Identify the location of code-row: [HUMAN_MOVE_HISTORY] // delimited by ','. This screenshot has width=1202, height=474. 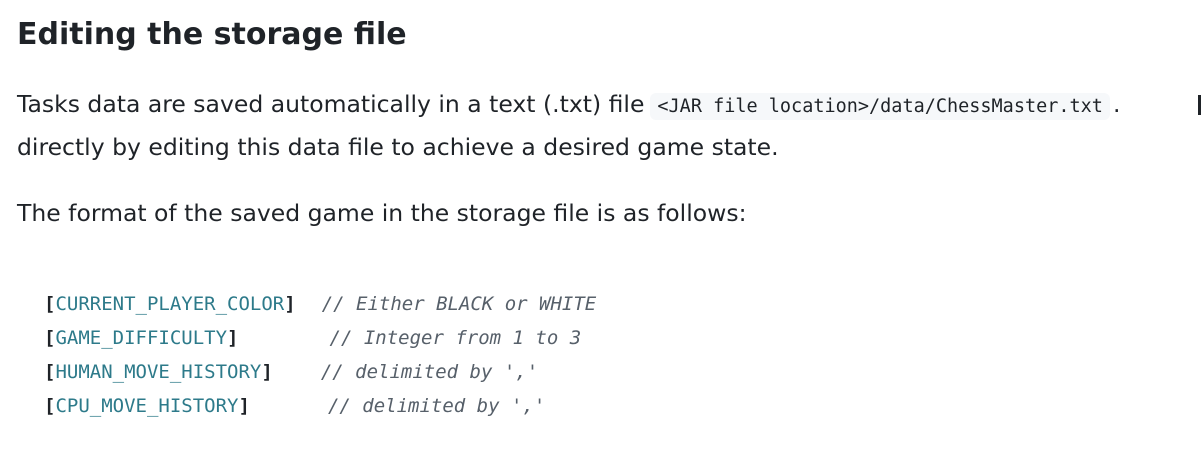
(320, 372).